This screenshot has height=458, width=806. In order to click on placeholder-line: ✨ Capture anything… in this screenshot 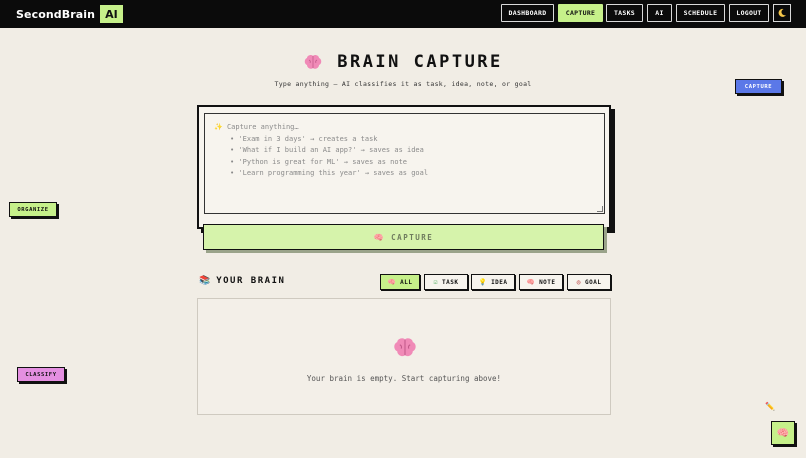, I will do `click(256, 127)`.